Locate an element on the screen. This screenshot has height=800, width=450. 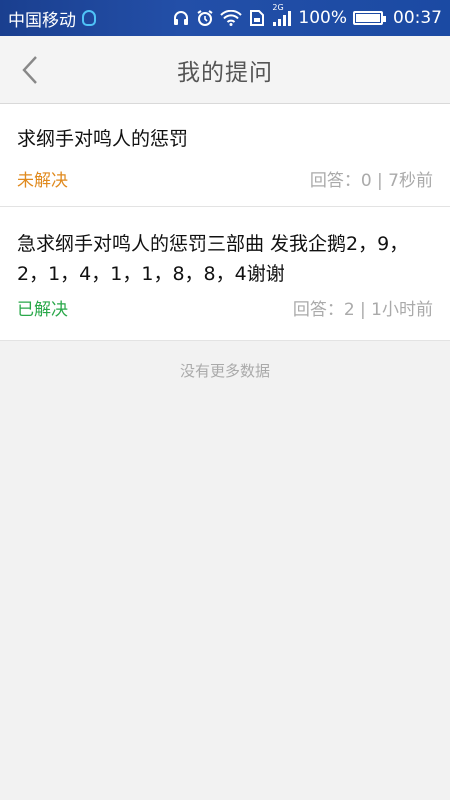
question-text: 求纲手对鸣人的惩罚 is located at coordinates (103, 139).